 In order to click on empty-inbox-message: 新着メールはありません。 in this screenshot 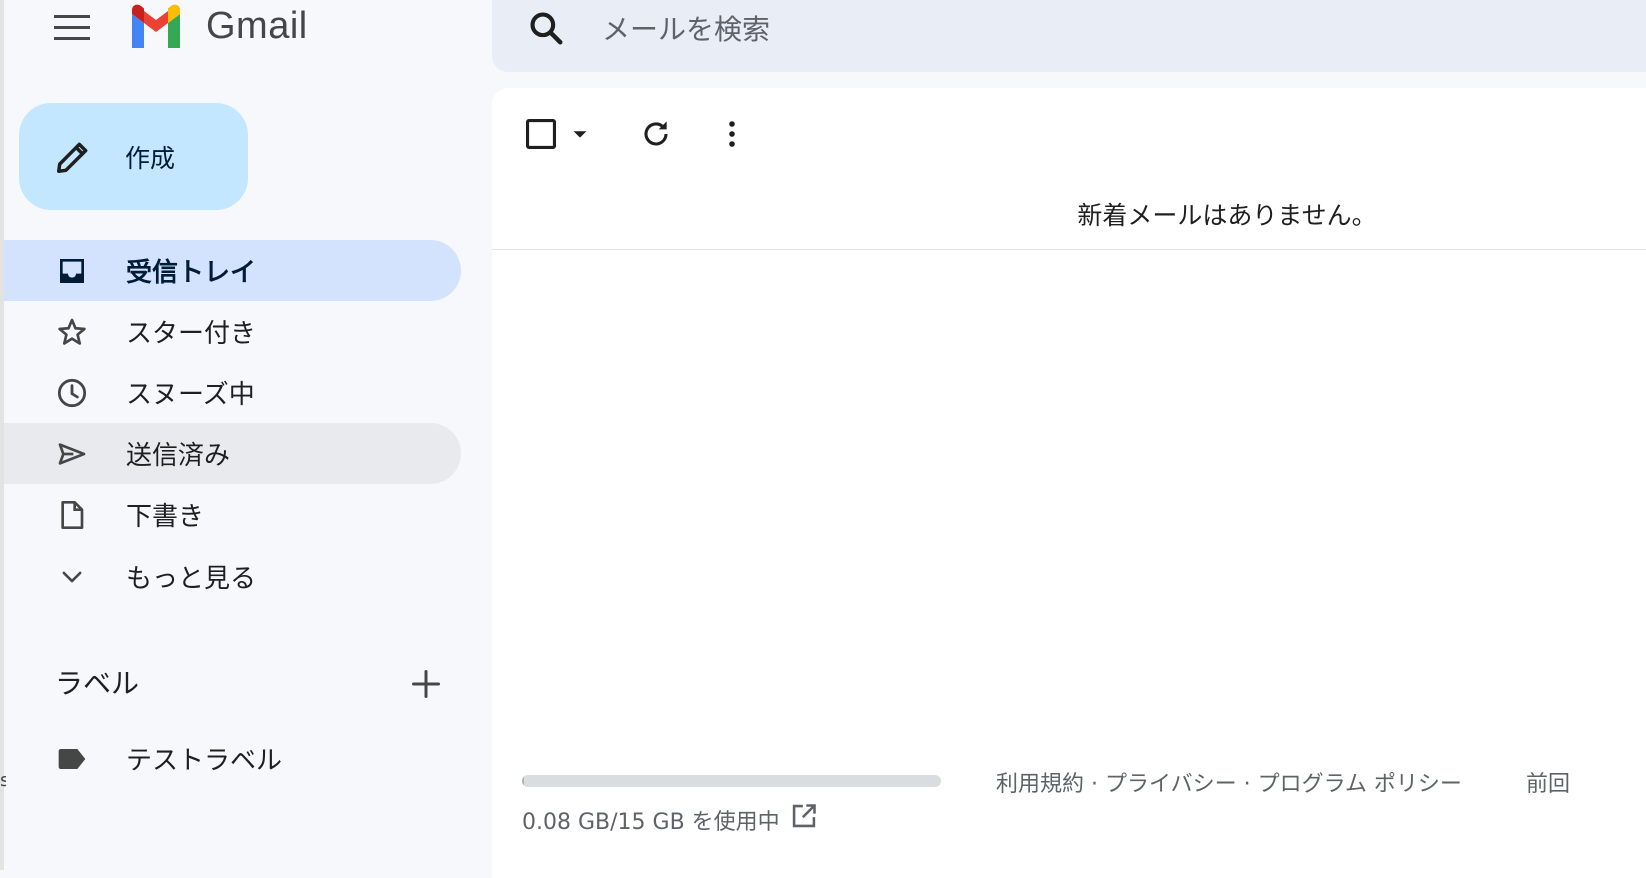, I will do `click(1227, 215)`.